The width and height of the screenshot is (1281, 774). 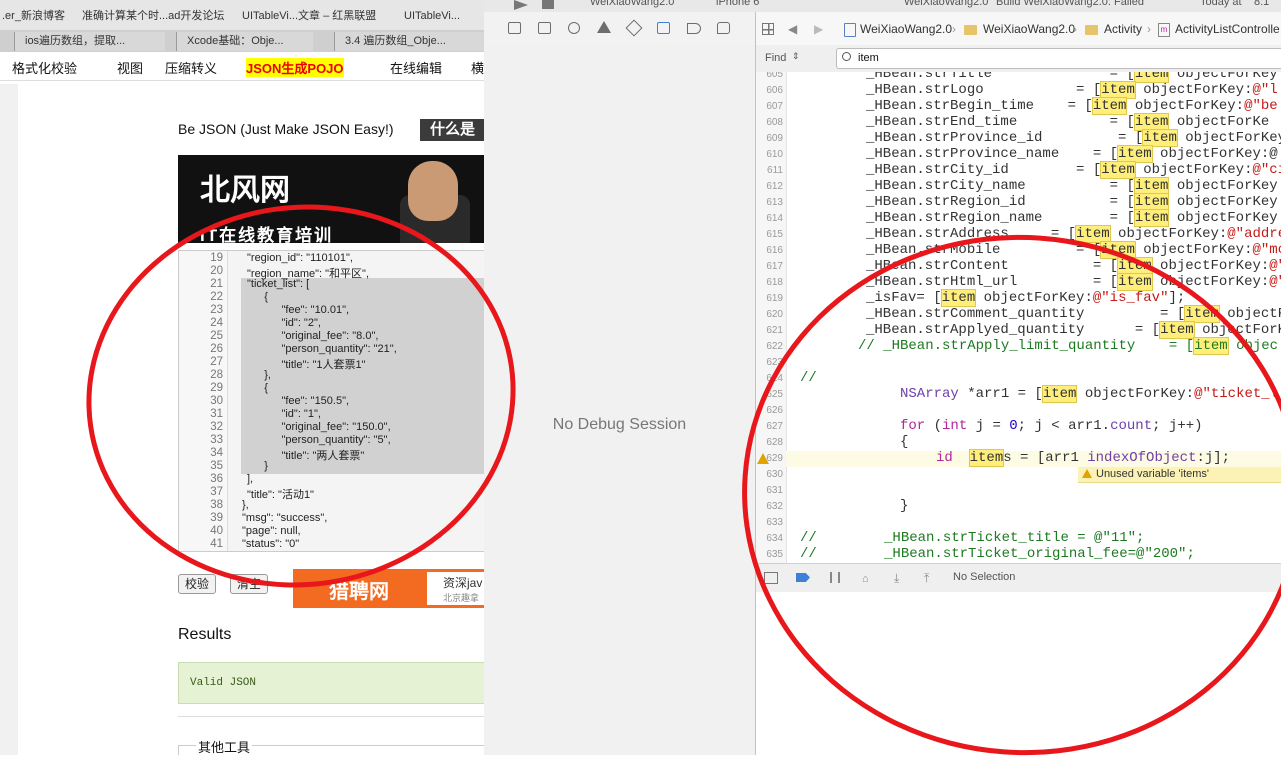 What do you see at coordinates (1058, 58) in the screenshot?
I see `find-input: item` at bounding box center [1058, 58].